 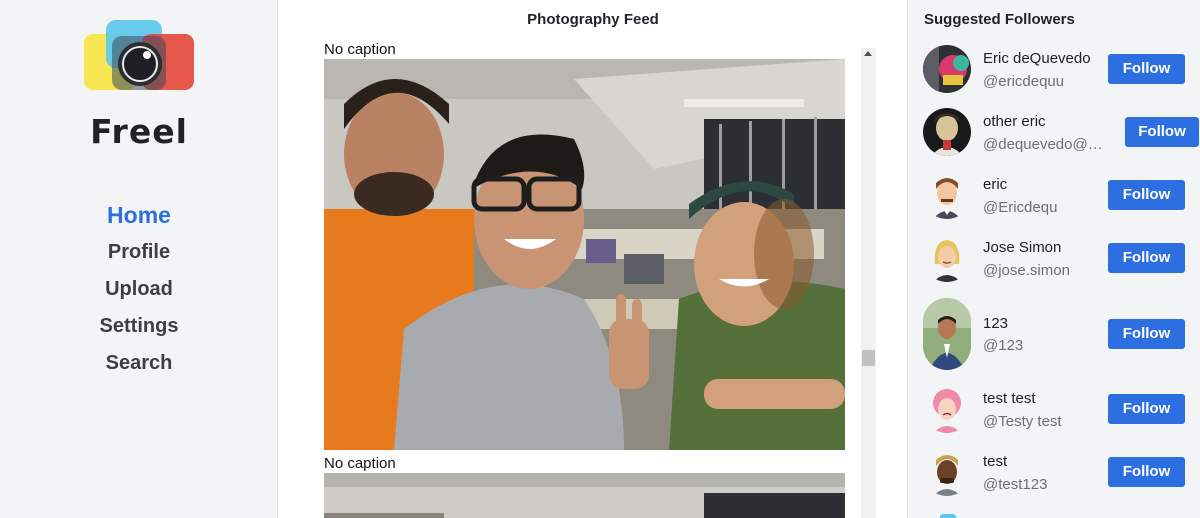 I want to click on feed-scrollbar, so click(x=868, y=283).